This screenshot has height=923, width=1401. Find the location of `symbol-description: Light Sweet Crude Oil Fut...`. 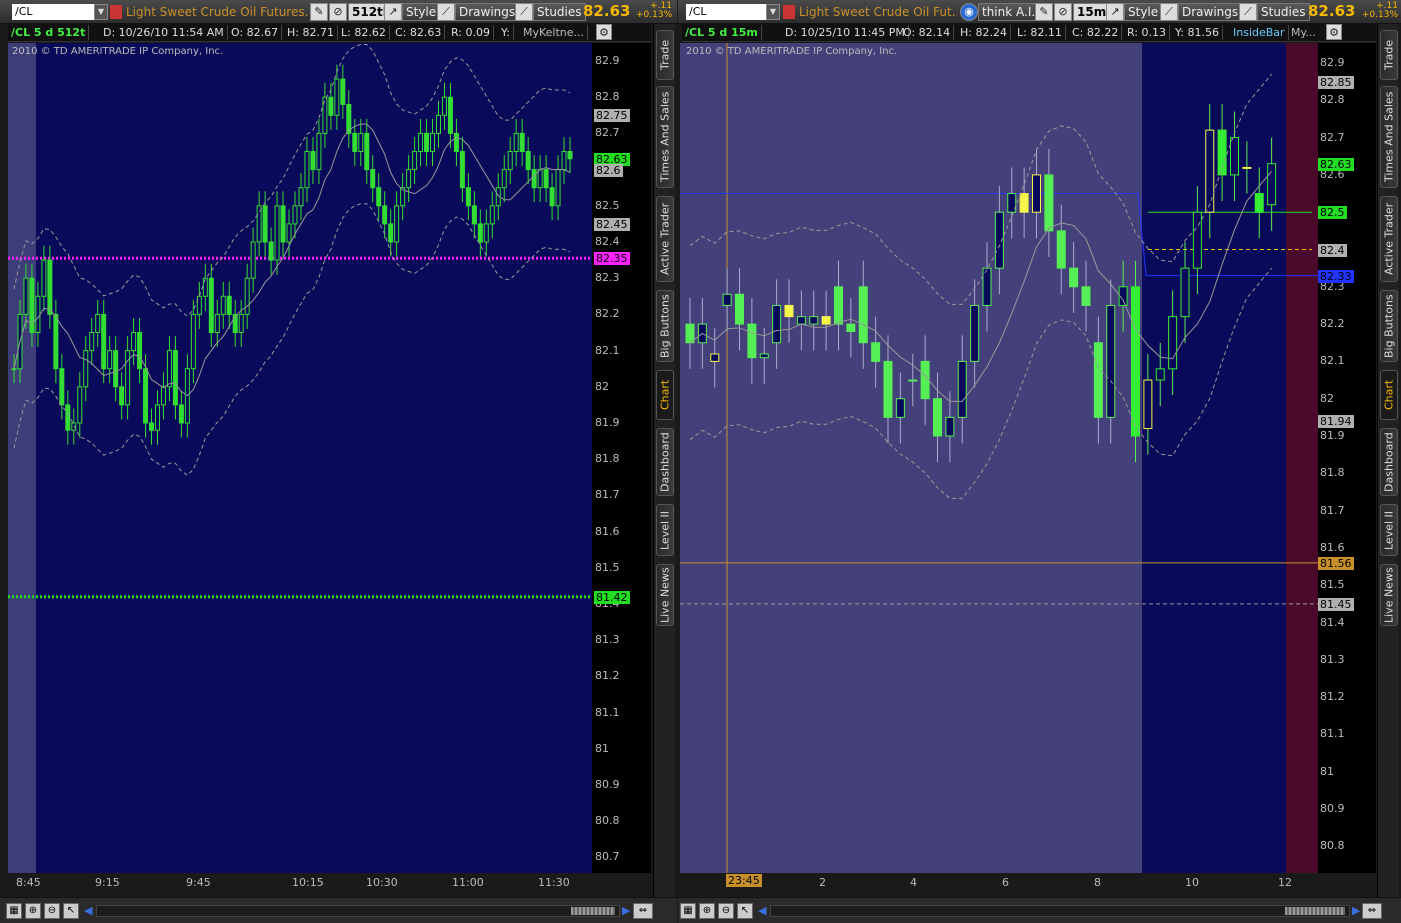

symbol-description: Light Sweet Crude Oil Fut... is located at coordinates (878, 12).